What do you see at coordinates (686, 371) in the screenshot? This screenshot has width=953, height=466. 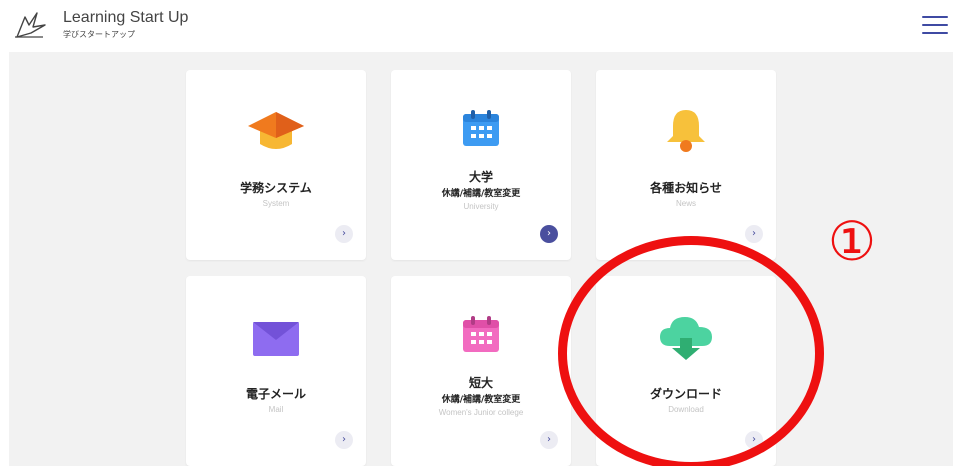 I see `card-download: ダウンロード Download ›` at bounding box center [686, 371].